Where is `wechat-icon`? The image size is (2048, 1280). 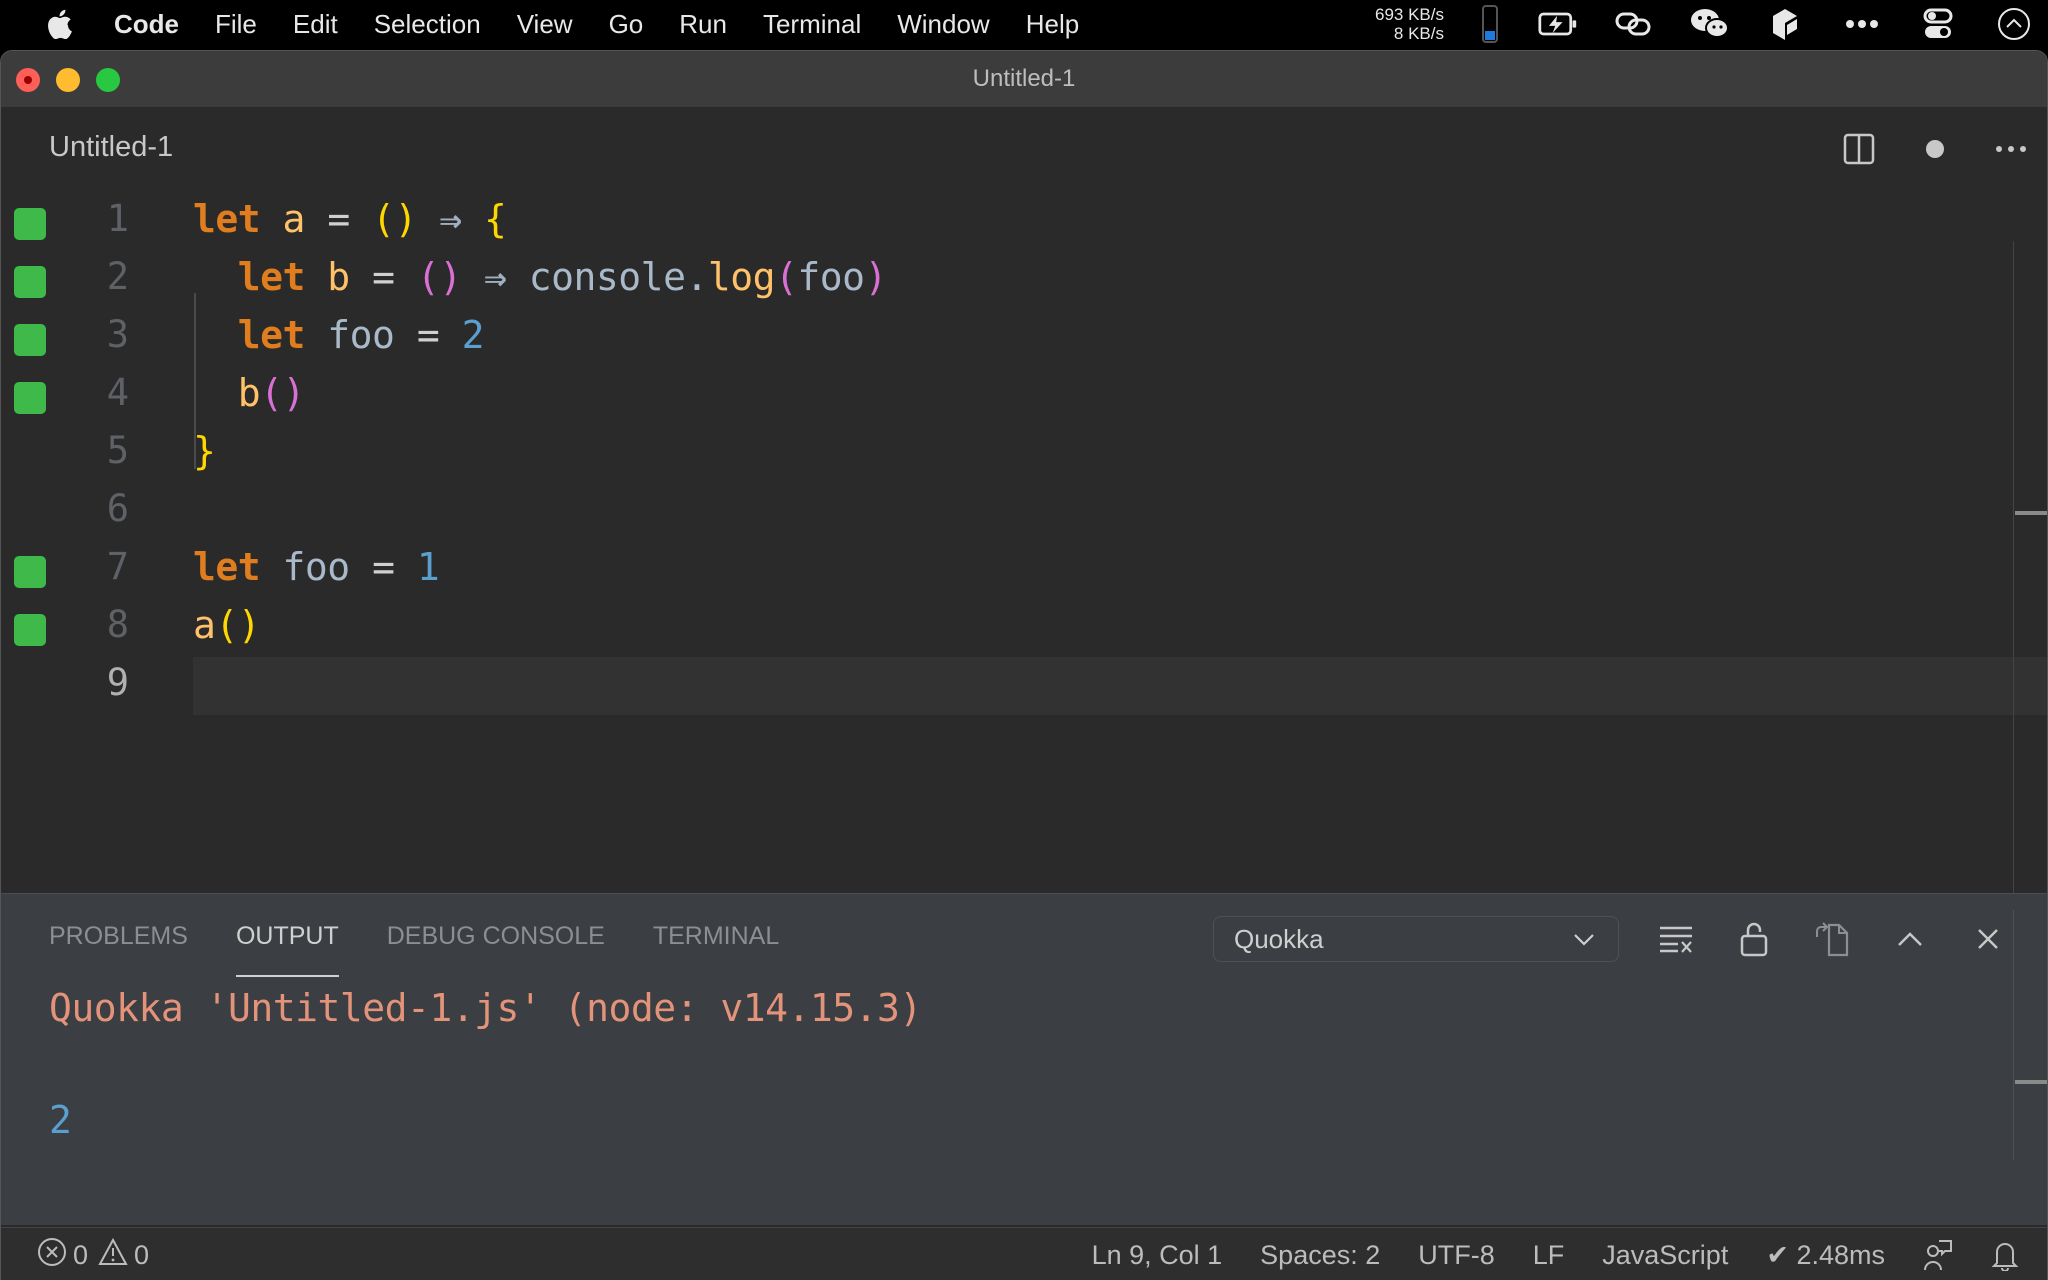 wechat-icon is located at coordinates (1710, 24).